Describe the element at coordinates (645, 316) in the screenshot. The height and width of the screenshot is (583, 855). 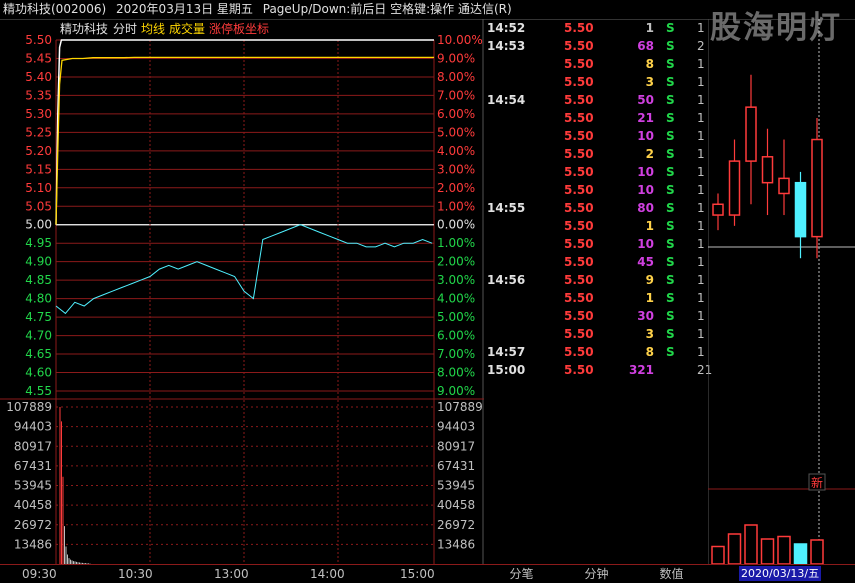
I see `trade-volume: 30` at that location.